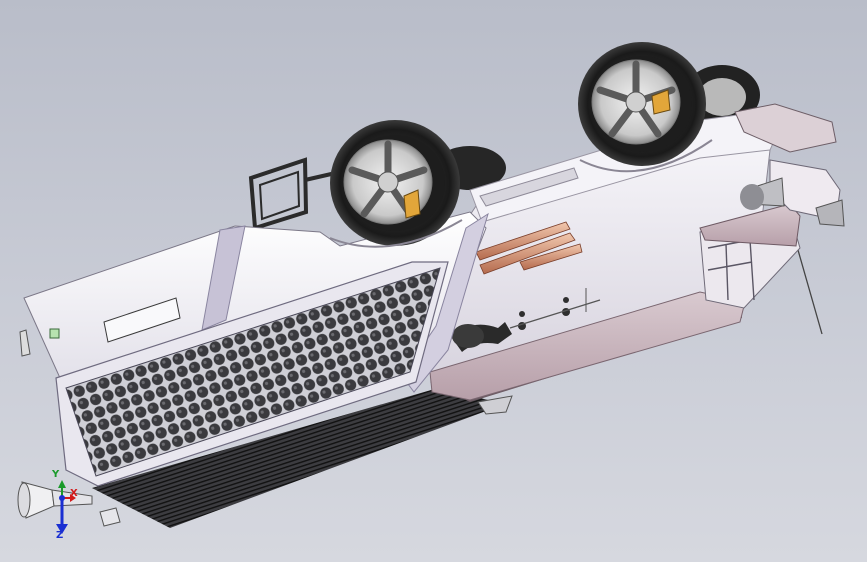 The width and height of the screenshot is (867, 562). What do you see at coordinates (395, 183) in the screenshot?
I see `front-wheel` at bounding box center [395, 183].